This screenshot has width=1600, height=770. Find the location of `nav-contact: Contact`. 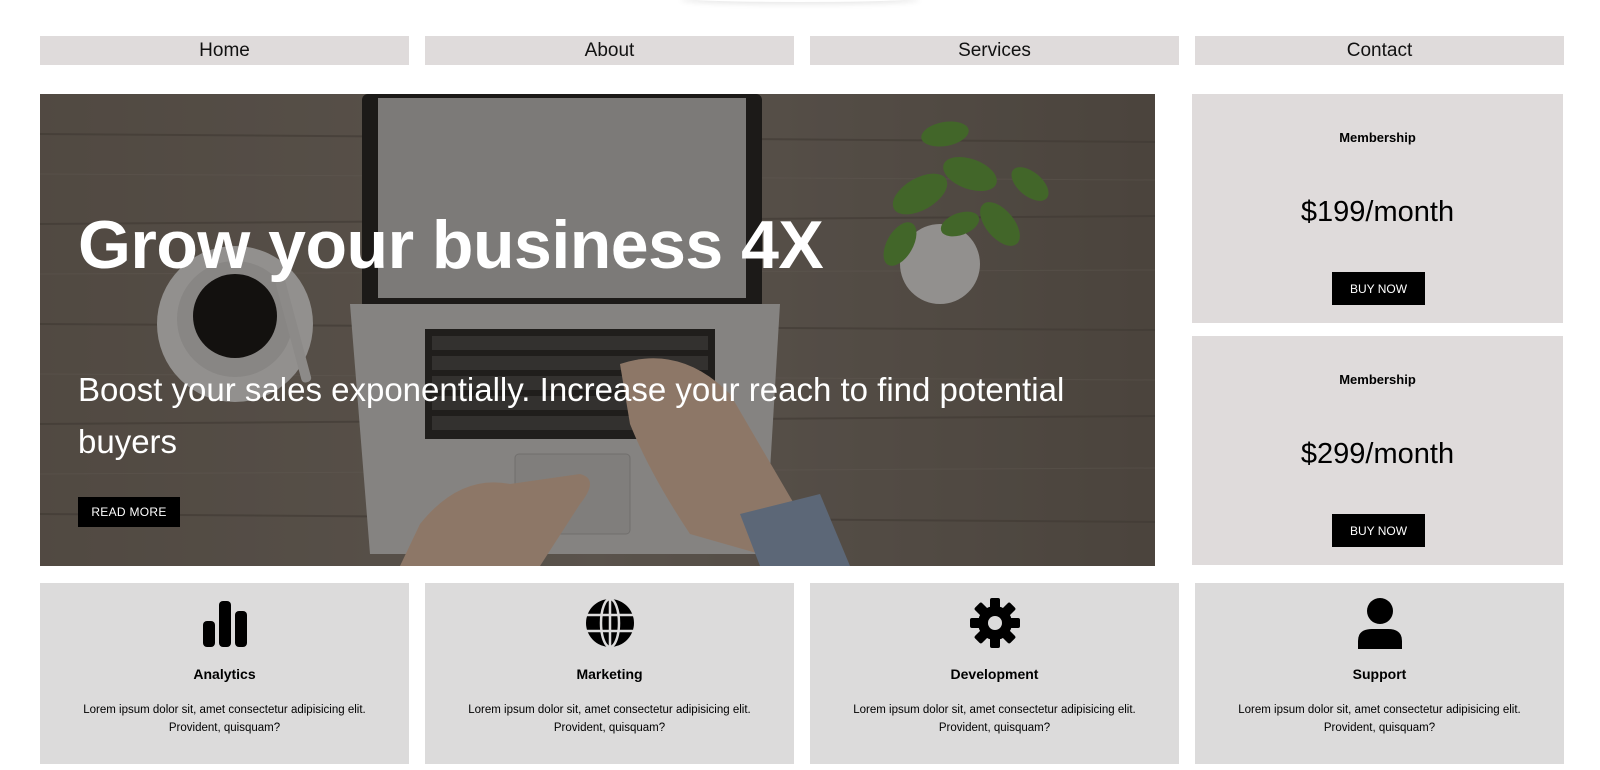

nav-contact: Contact is located at coordinates (1379, 50).